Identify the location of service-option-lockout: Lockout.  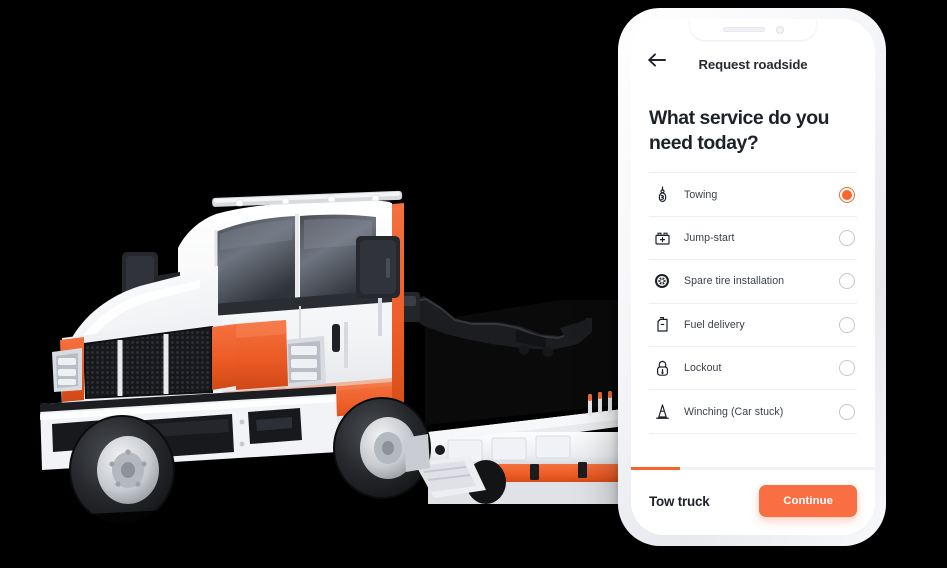
(753, 367).